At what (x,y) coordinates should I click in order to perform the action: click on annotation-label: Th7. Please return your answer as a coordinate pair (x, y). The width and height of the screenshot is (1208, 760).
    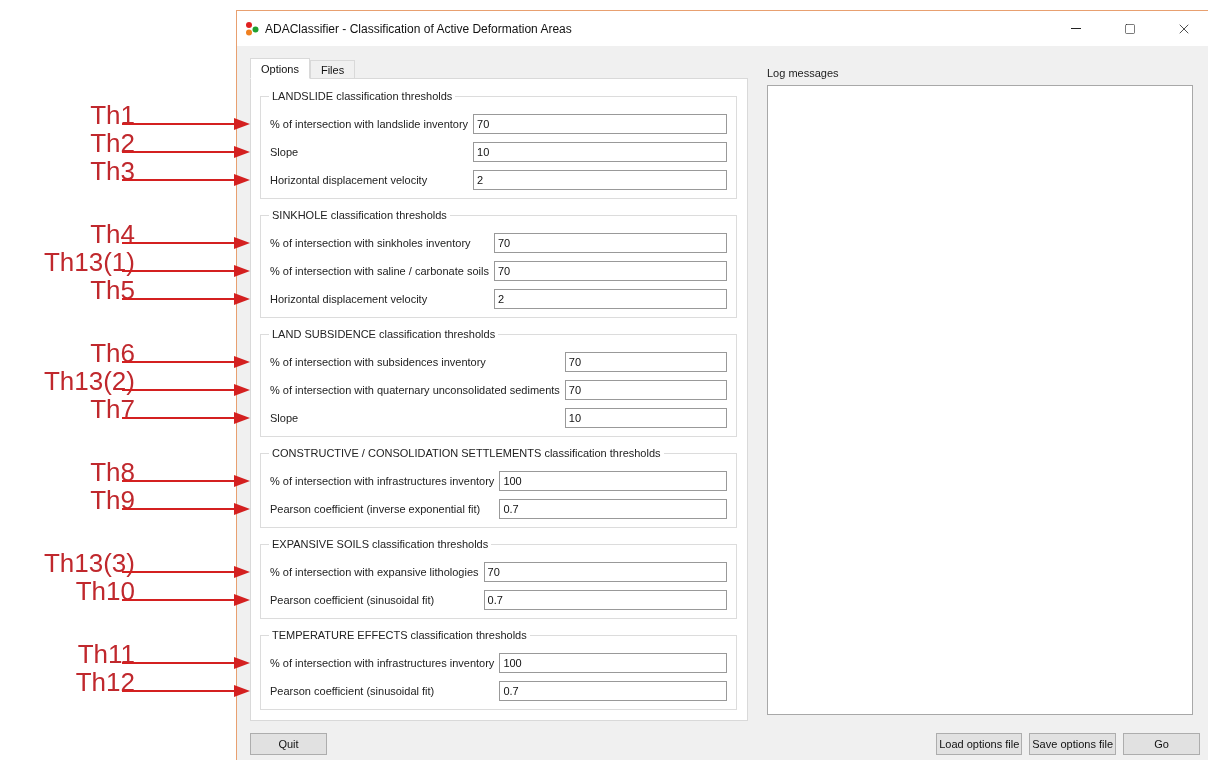
    Looking at the image, I should click on (112, 409).